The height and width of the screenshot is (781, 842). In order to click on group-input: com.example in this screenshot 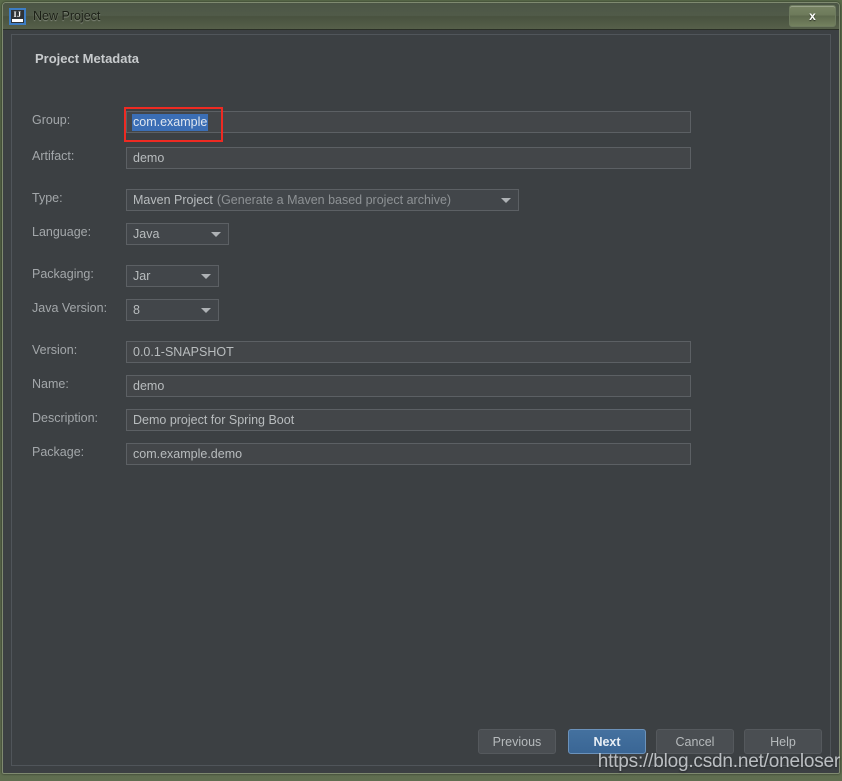, I will do `click(408, 122)`.